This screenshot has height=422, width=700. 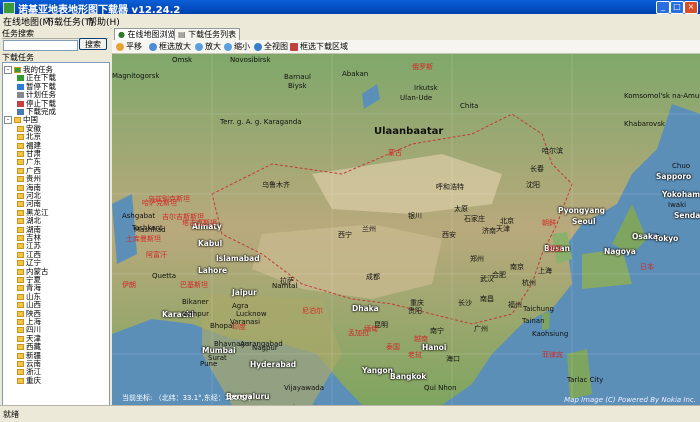 I want to click on menu-help: 帮助(H), so click(x=104, y=21).